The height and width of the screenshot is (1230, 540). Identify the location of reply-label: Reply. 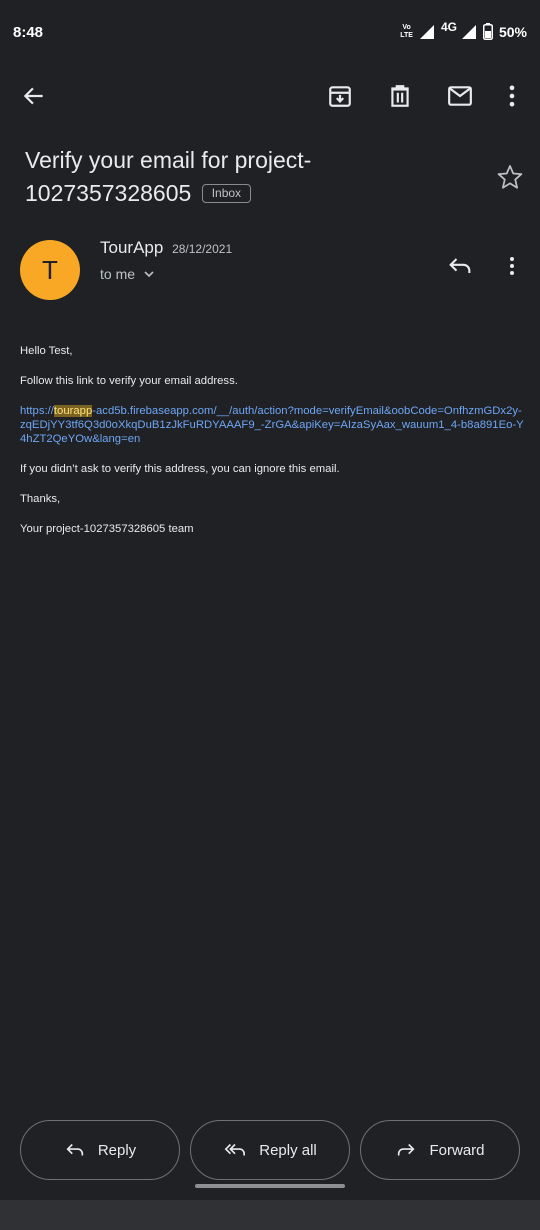
(117, 1150).